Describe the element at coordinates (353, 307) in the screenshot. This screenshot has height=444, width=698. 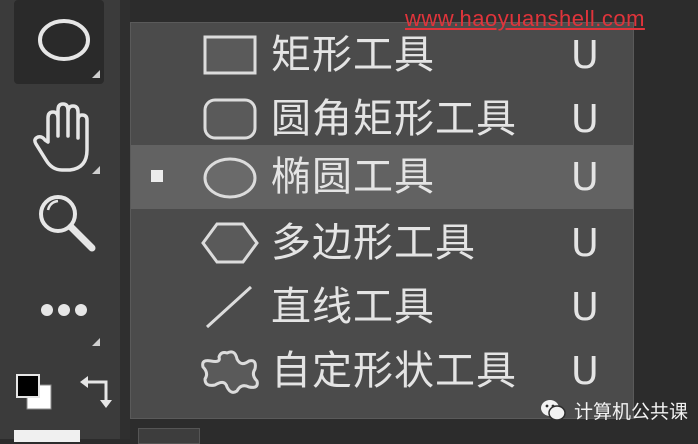
I see `menu-item-label: 直线工具` at that location.